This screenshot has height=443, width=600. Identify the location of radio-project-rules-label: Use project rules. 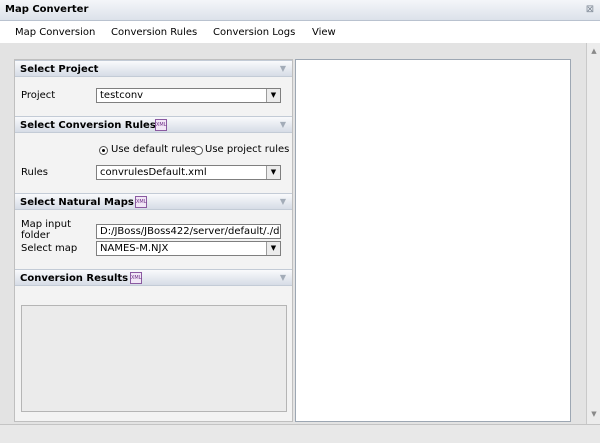
(247, 149).